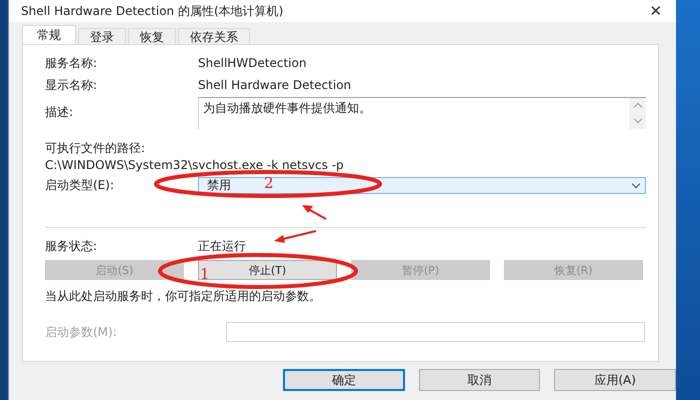 The height and width of the screenshot is (400, 700). I want to click on field-label: 描述:, so click(59, 112).